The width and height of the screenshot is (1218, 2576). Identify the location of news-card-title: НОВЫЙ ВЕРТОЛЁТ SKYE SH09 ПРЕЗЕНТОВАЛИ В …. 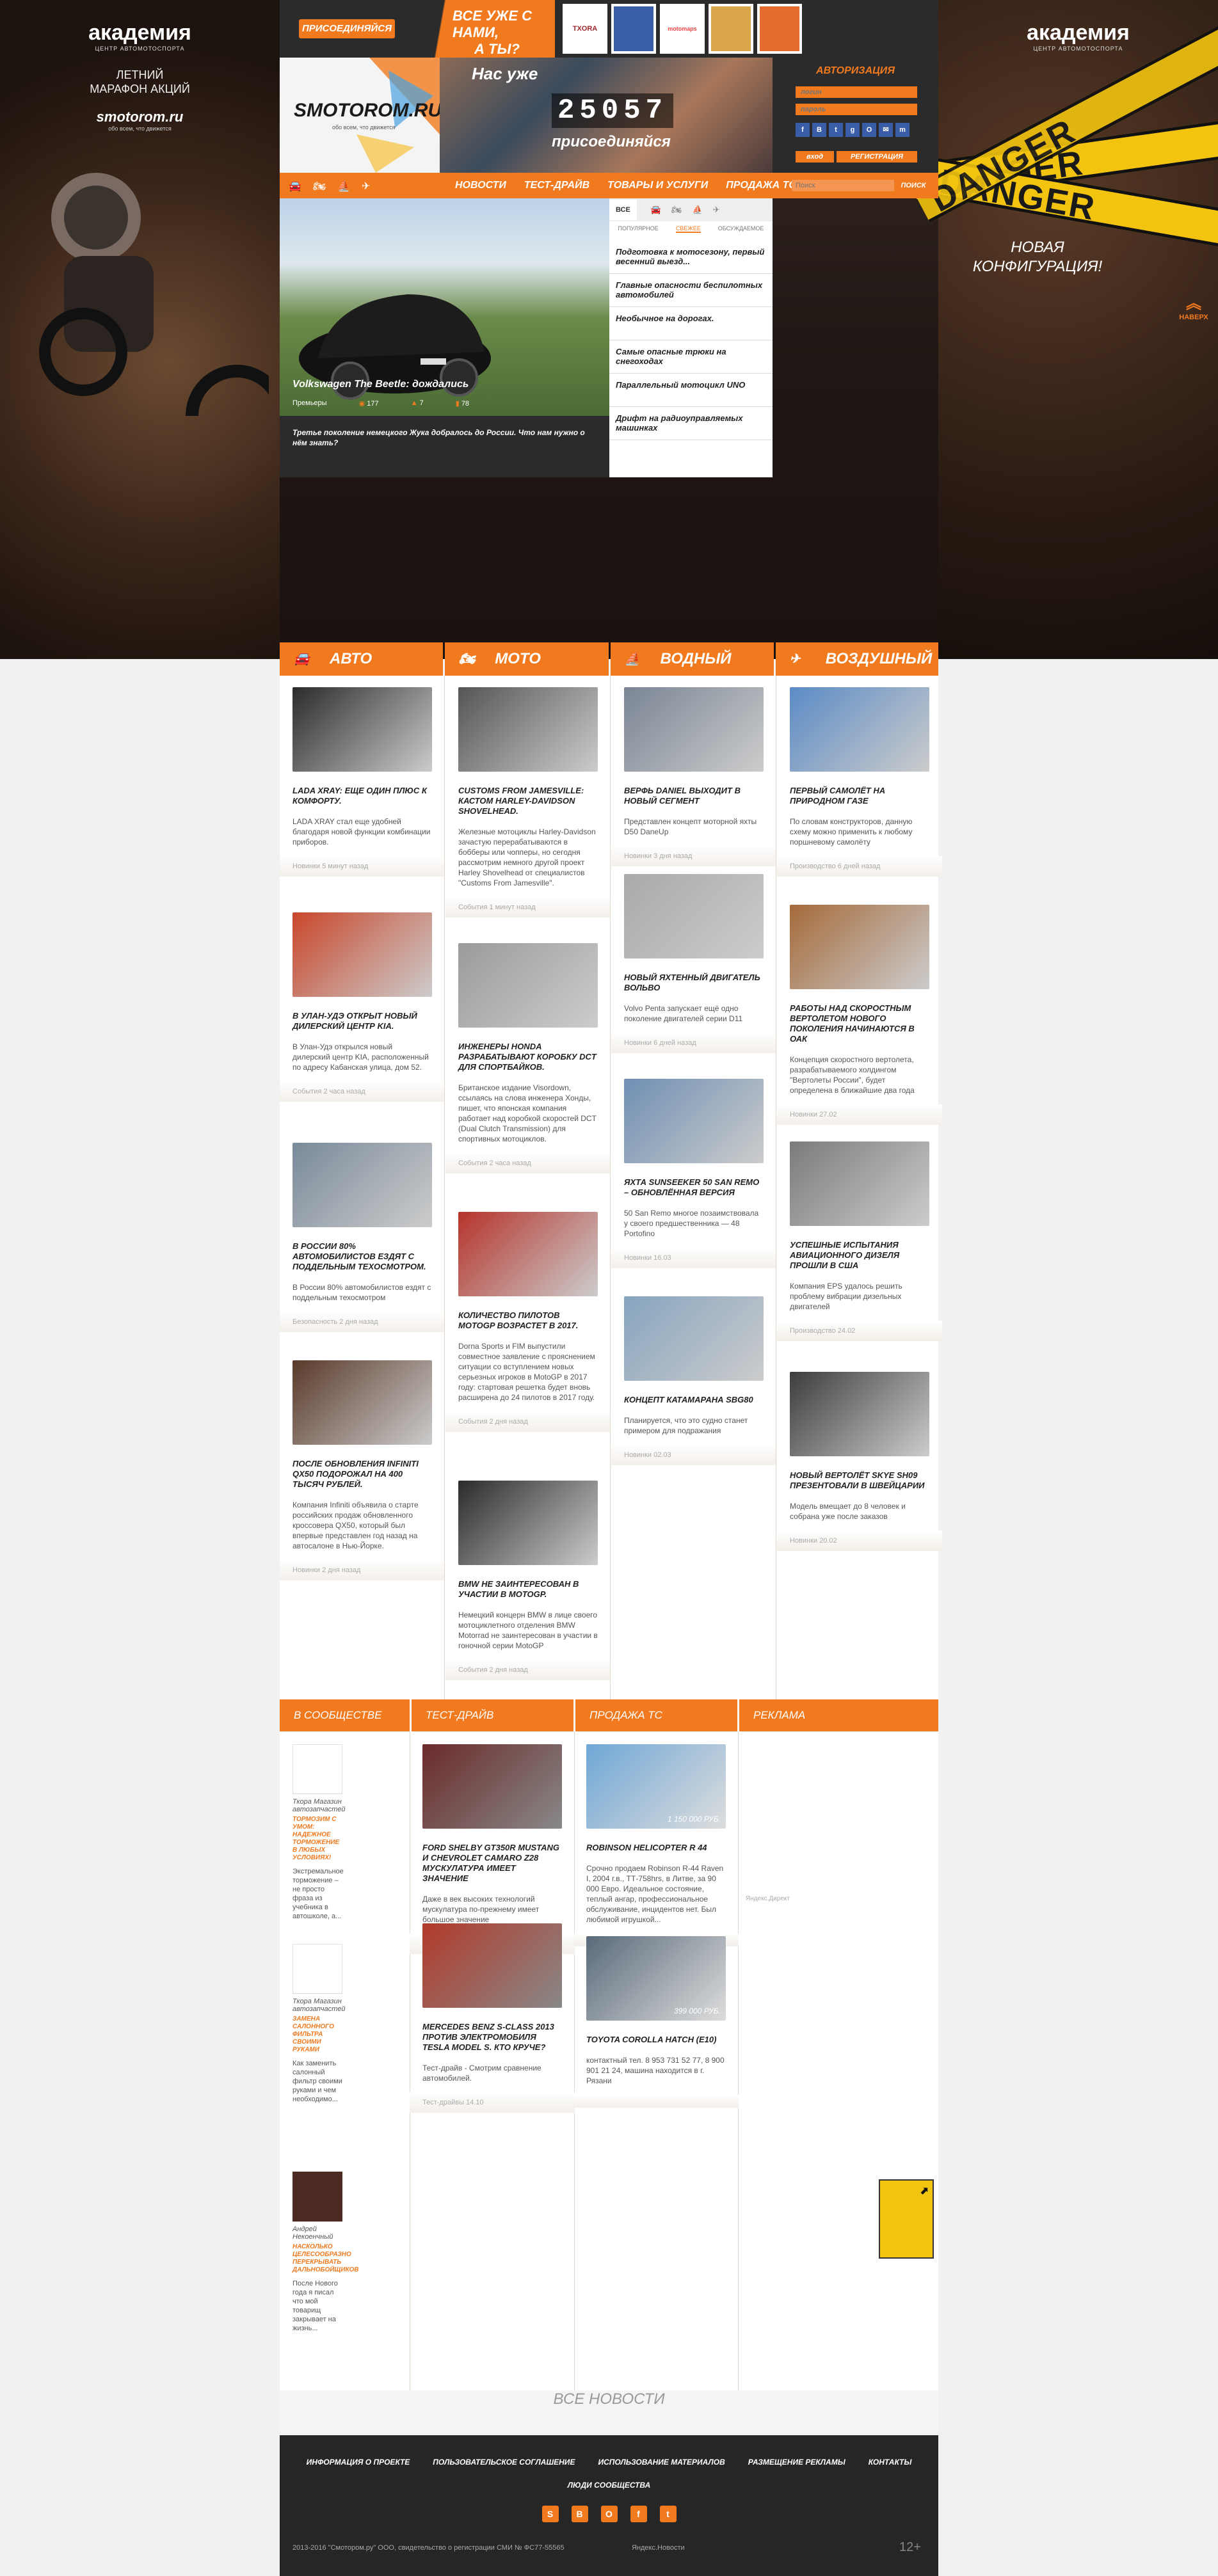
(859, 1480).